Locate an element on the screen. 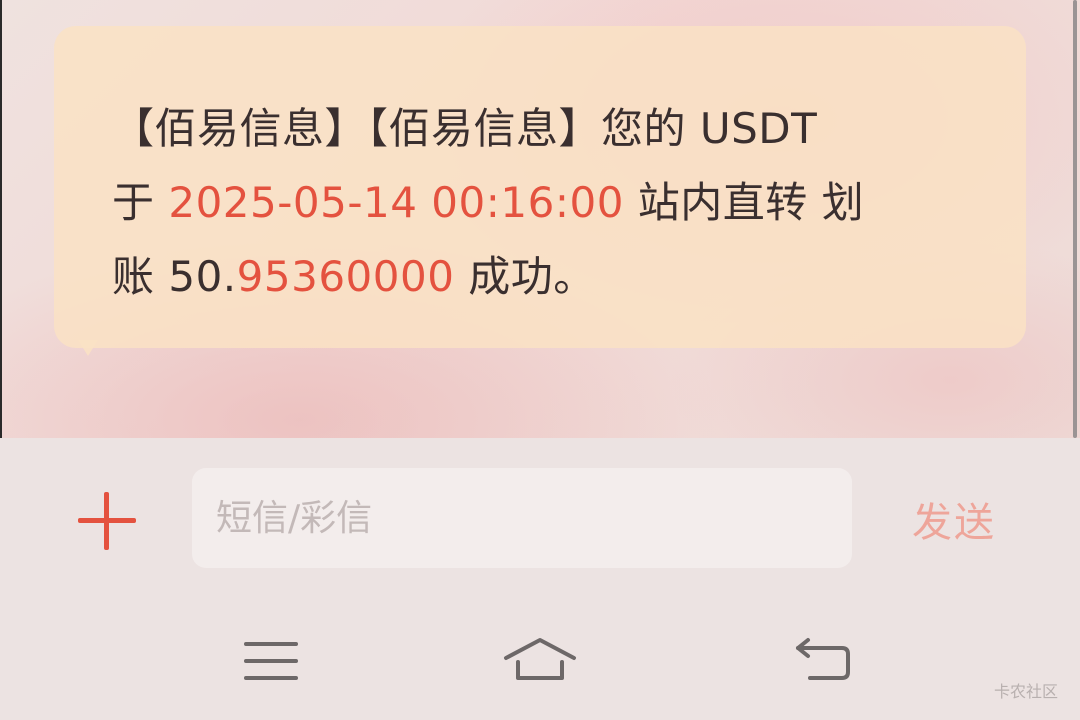  send-button: 发送 is located at coordinates (954, 519).